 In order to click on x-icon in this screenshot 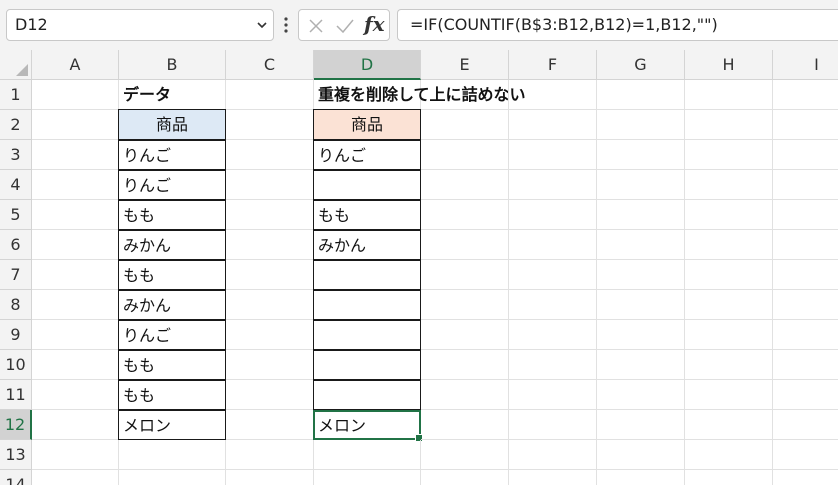, I will do `click(316, 26)`.